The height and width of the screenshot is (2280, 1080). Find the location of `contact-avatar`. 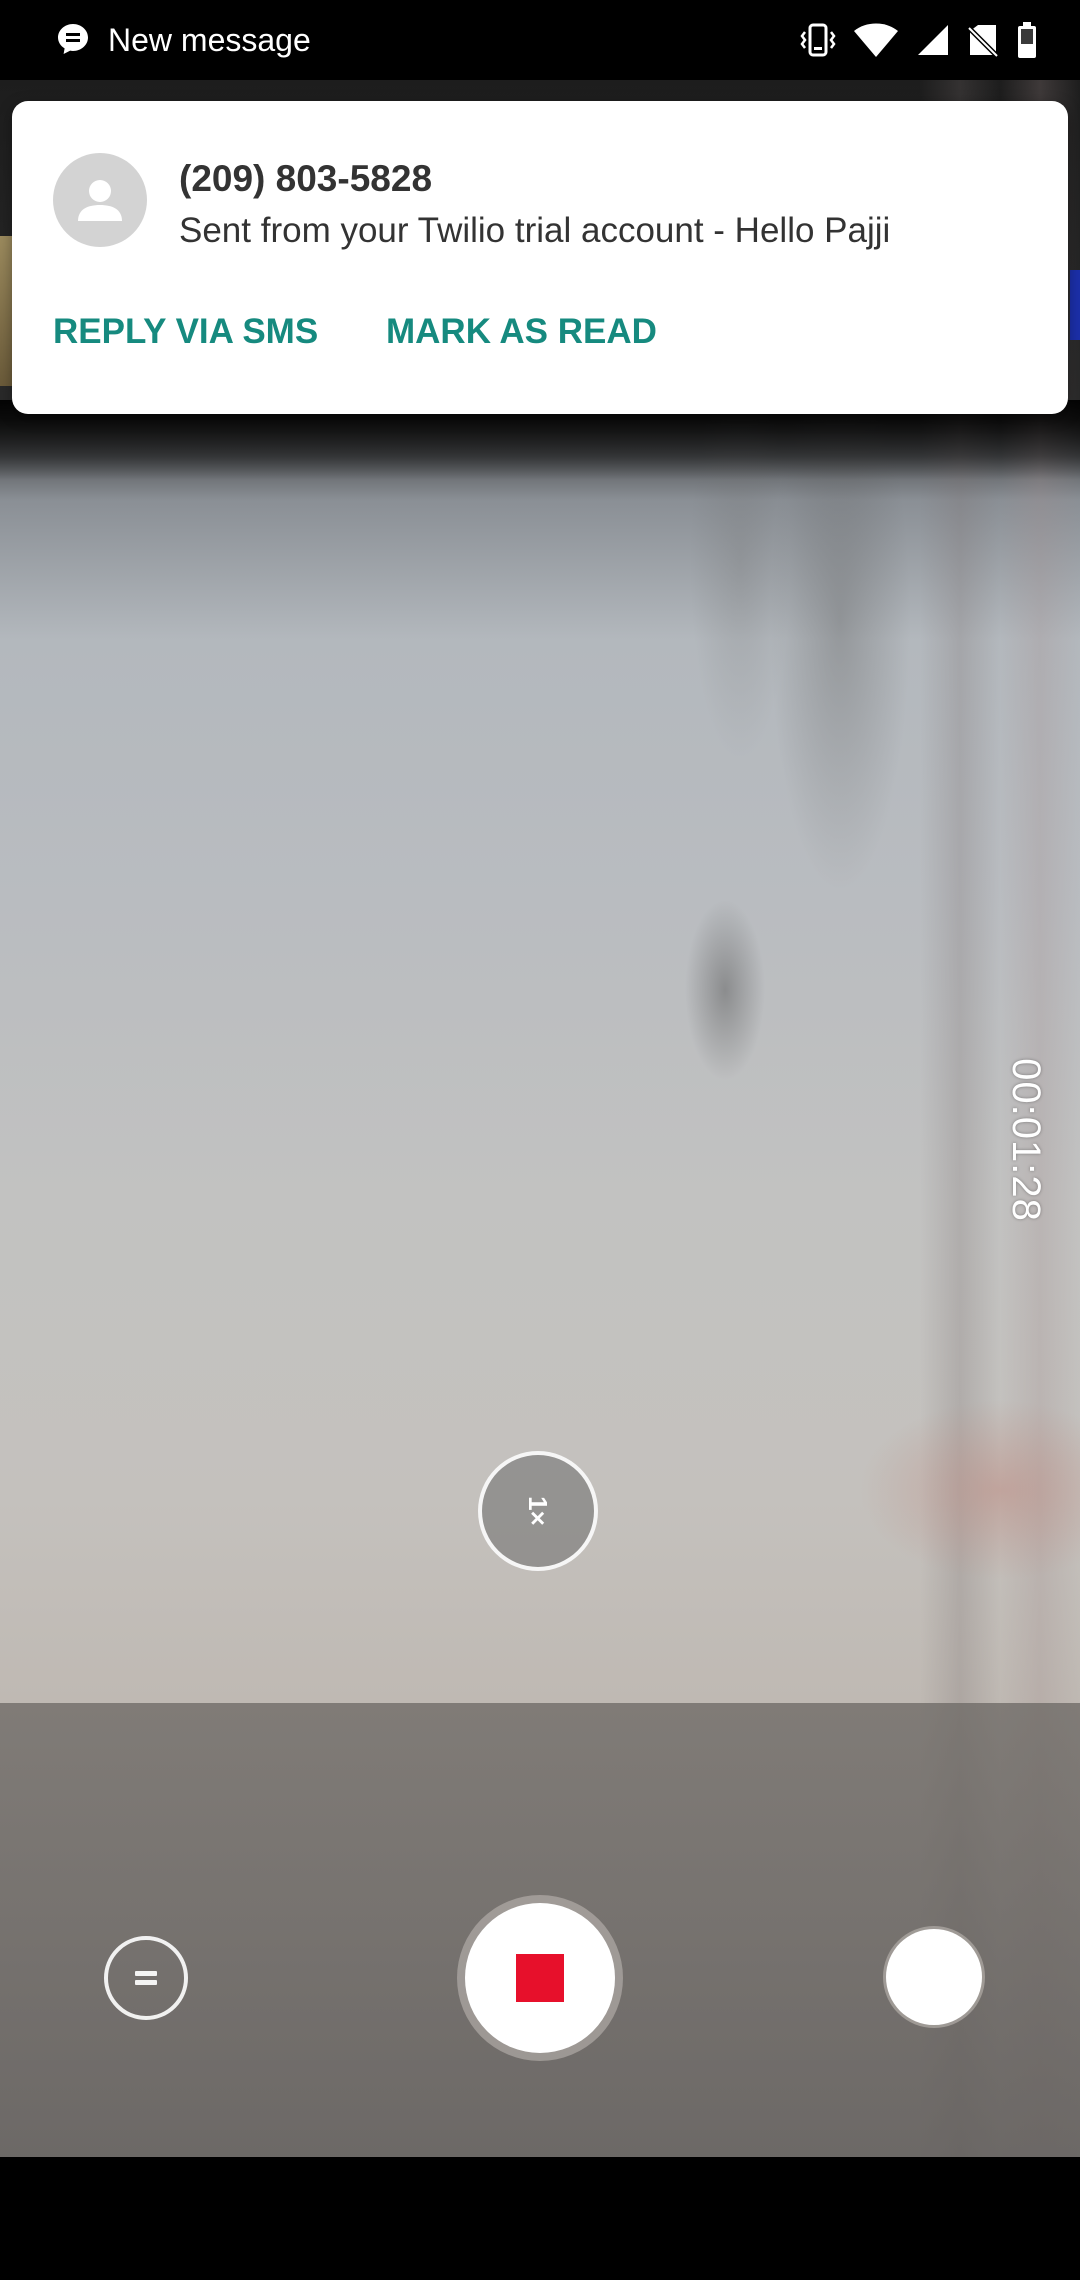

contact-avatar is located at coordinates (100, 200).